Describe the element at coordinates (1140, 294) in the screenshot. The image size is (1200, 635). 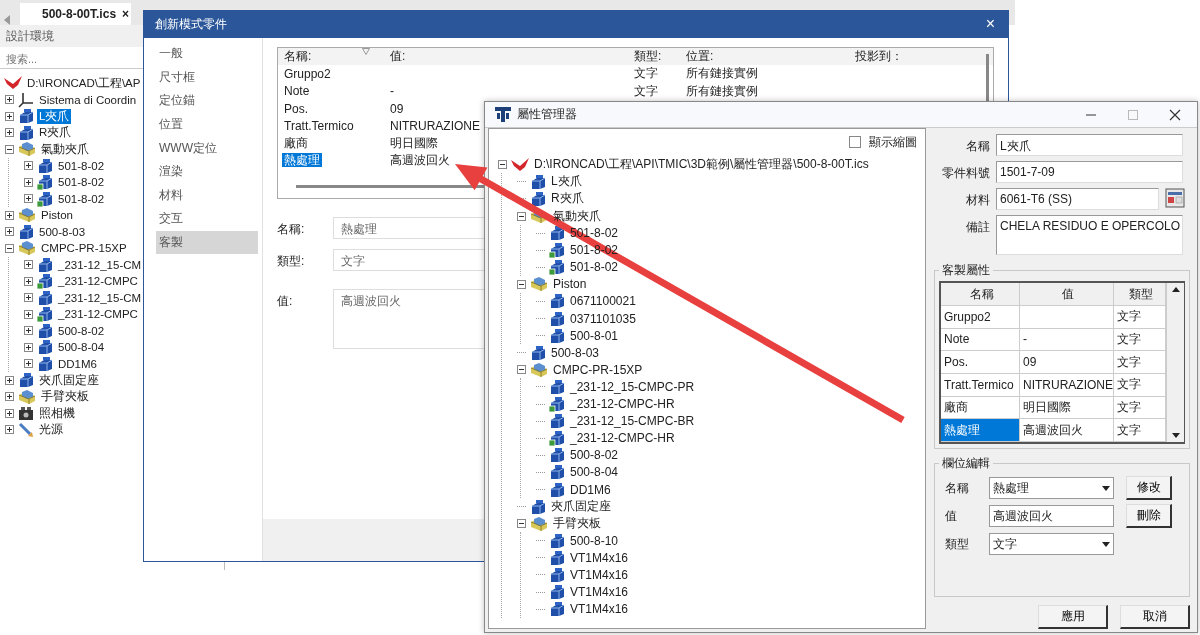
I see `column-header: 類型` at that location.